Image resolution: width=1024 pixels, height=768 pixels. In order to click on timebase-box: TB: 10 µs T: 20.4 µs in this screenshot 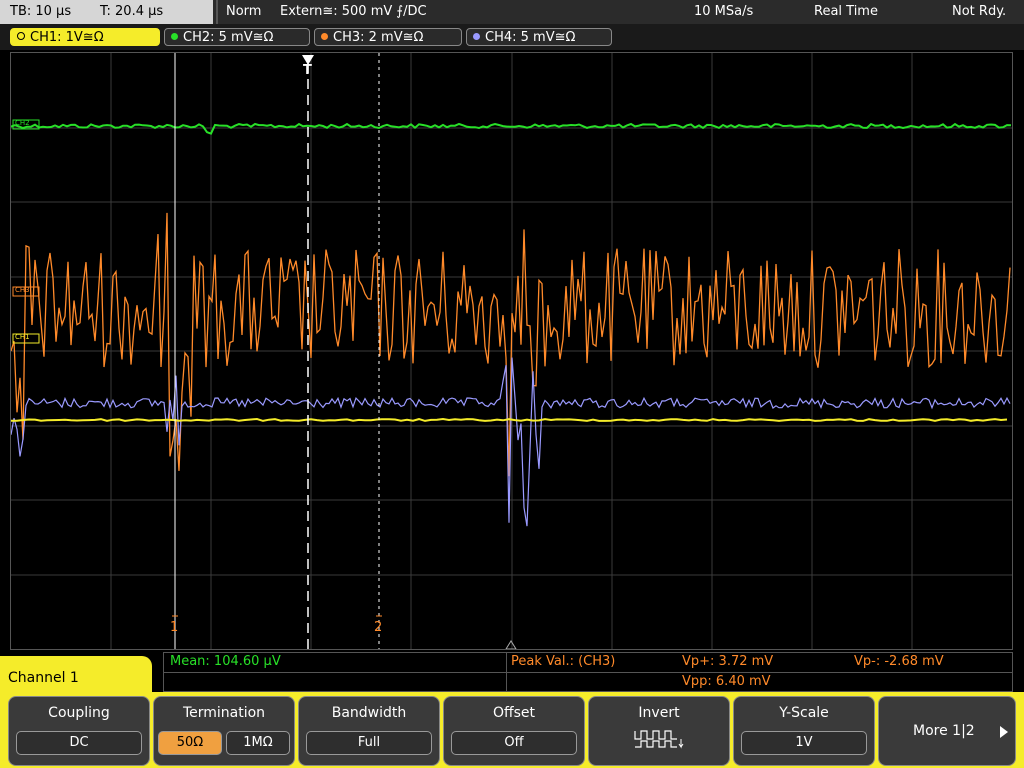, I will do `click(106, 12)`.